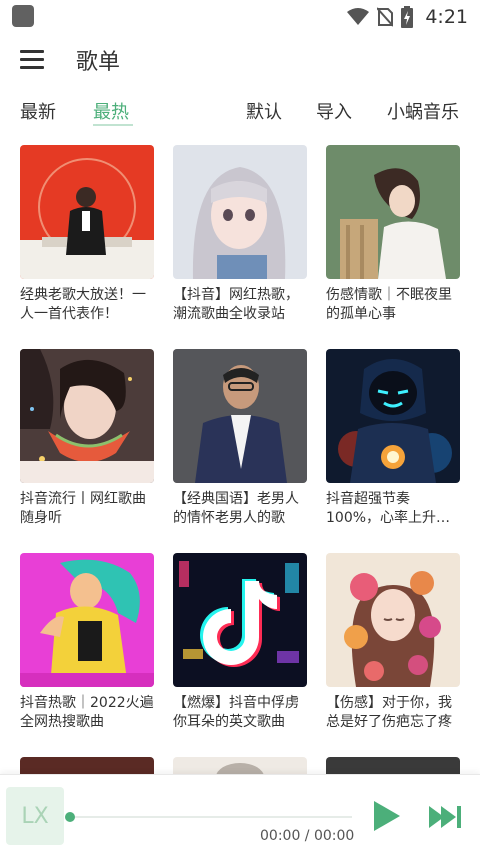 The width and height of the screenshot is (480, 853). Describe the element at coordinates (111, 111) in the screenshot. I see `tab-hottest: 最热` at that location.